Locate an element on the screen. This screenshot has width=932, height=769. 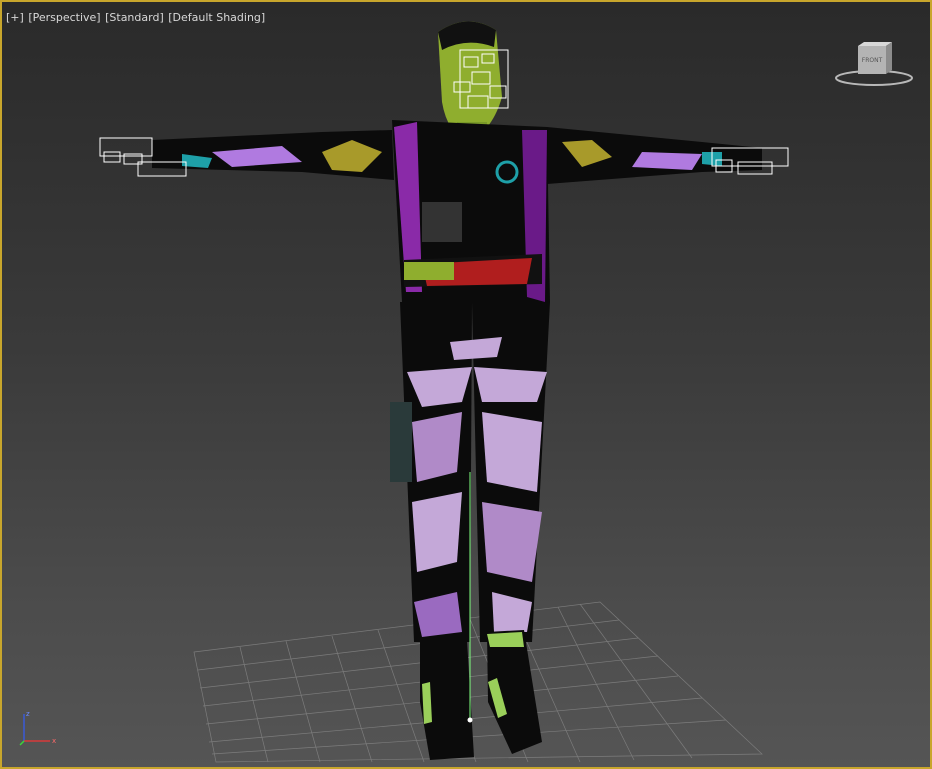
ground-grid is located at coordinates (478, 682).